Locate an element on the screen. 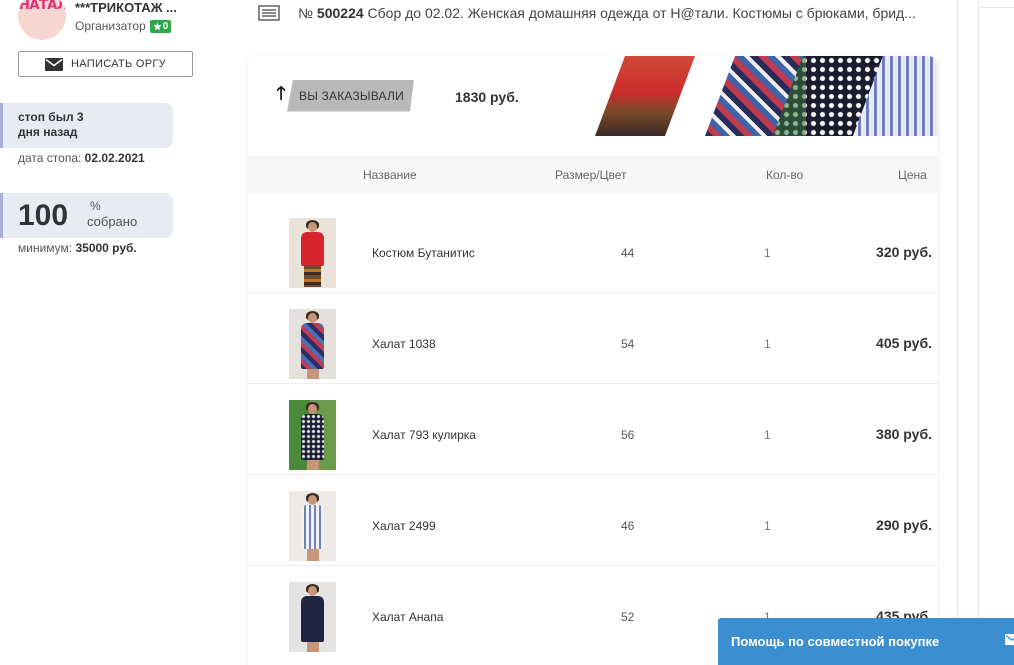 The width and height of the screenshot is (1014, 665). help-widget-label: Помощь по совместной покупке is located at coordinates (835, 641).